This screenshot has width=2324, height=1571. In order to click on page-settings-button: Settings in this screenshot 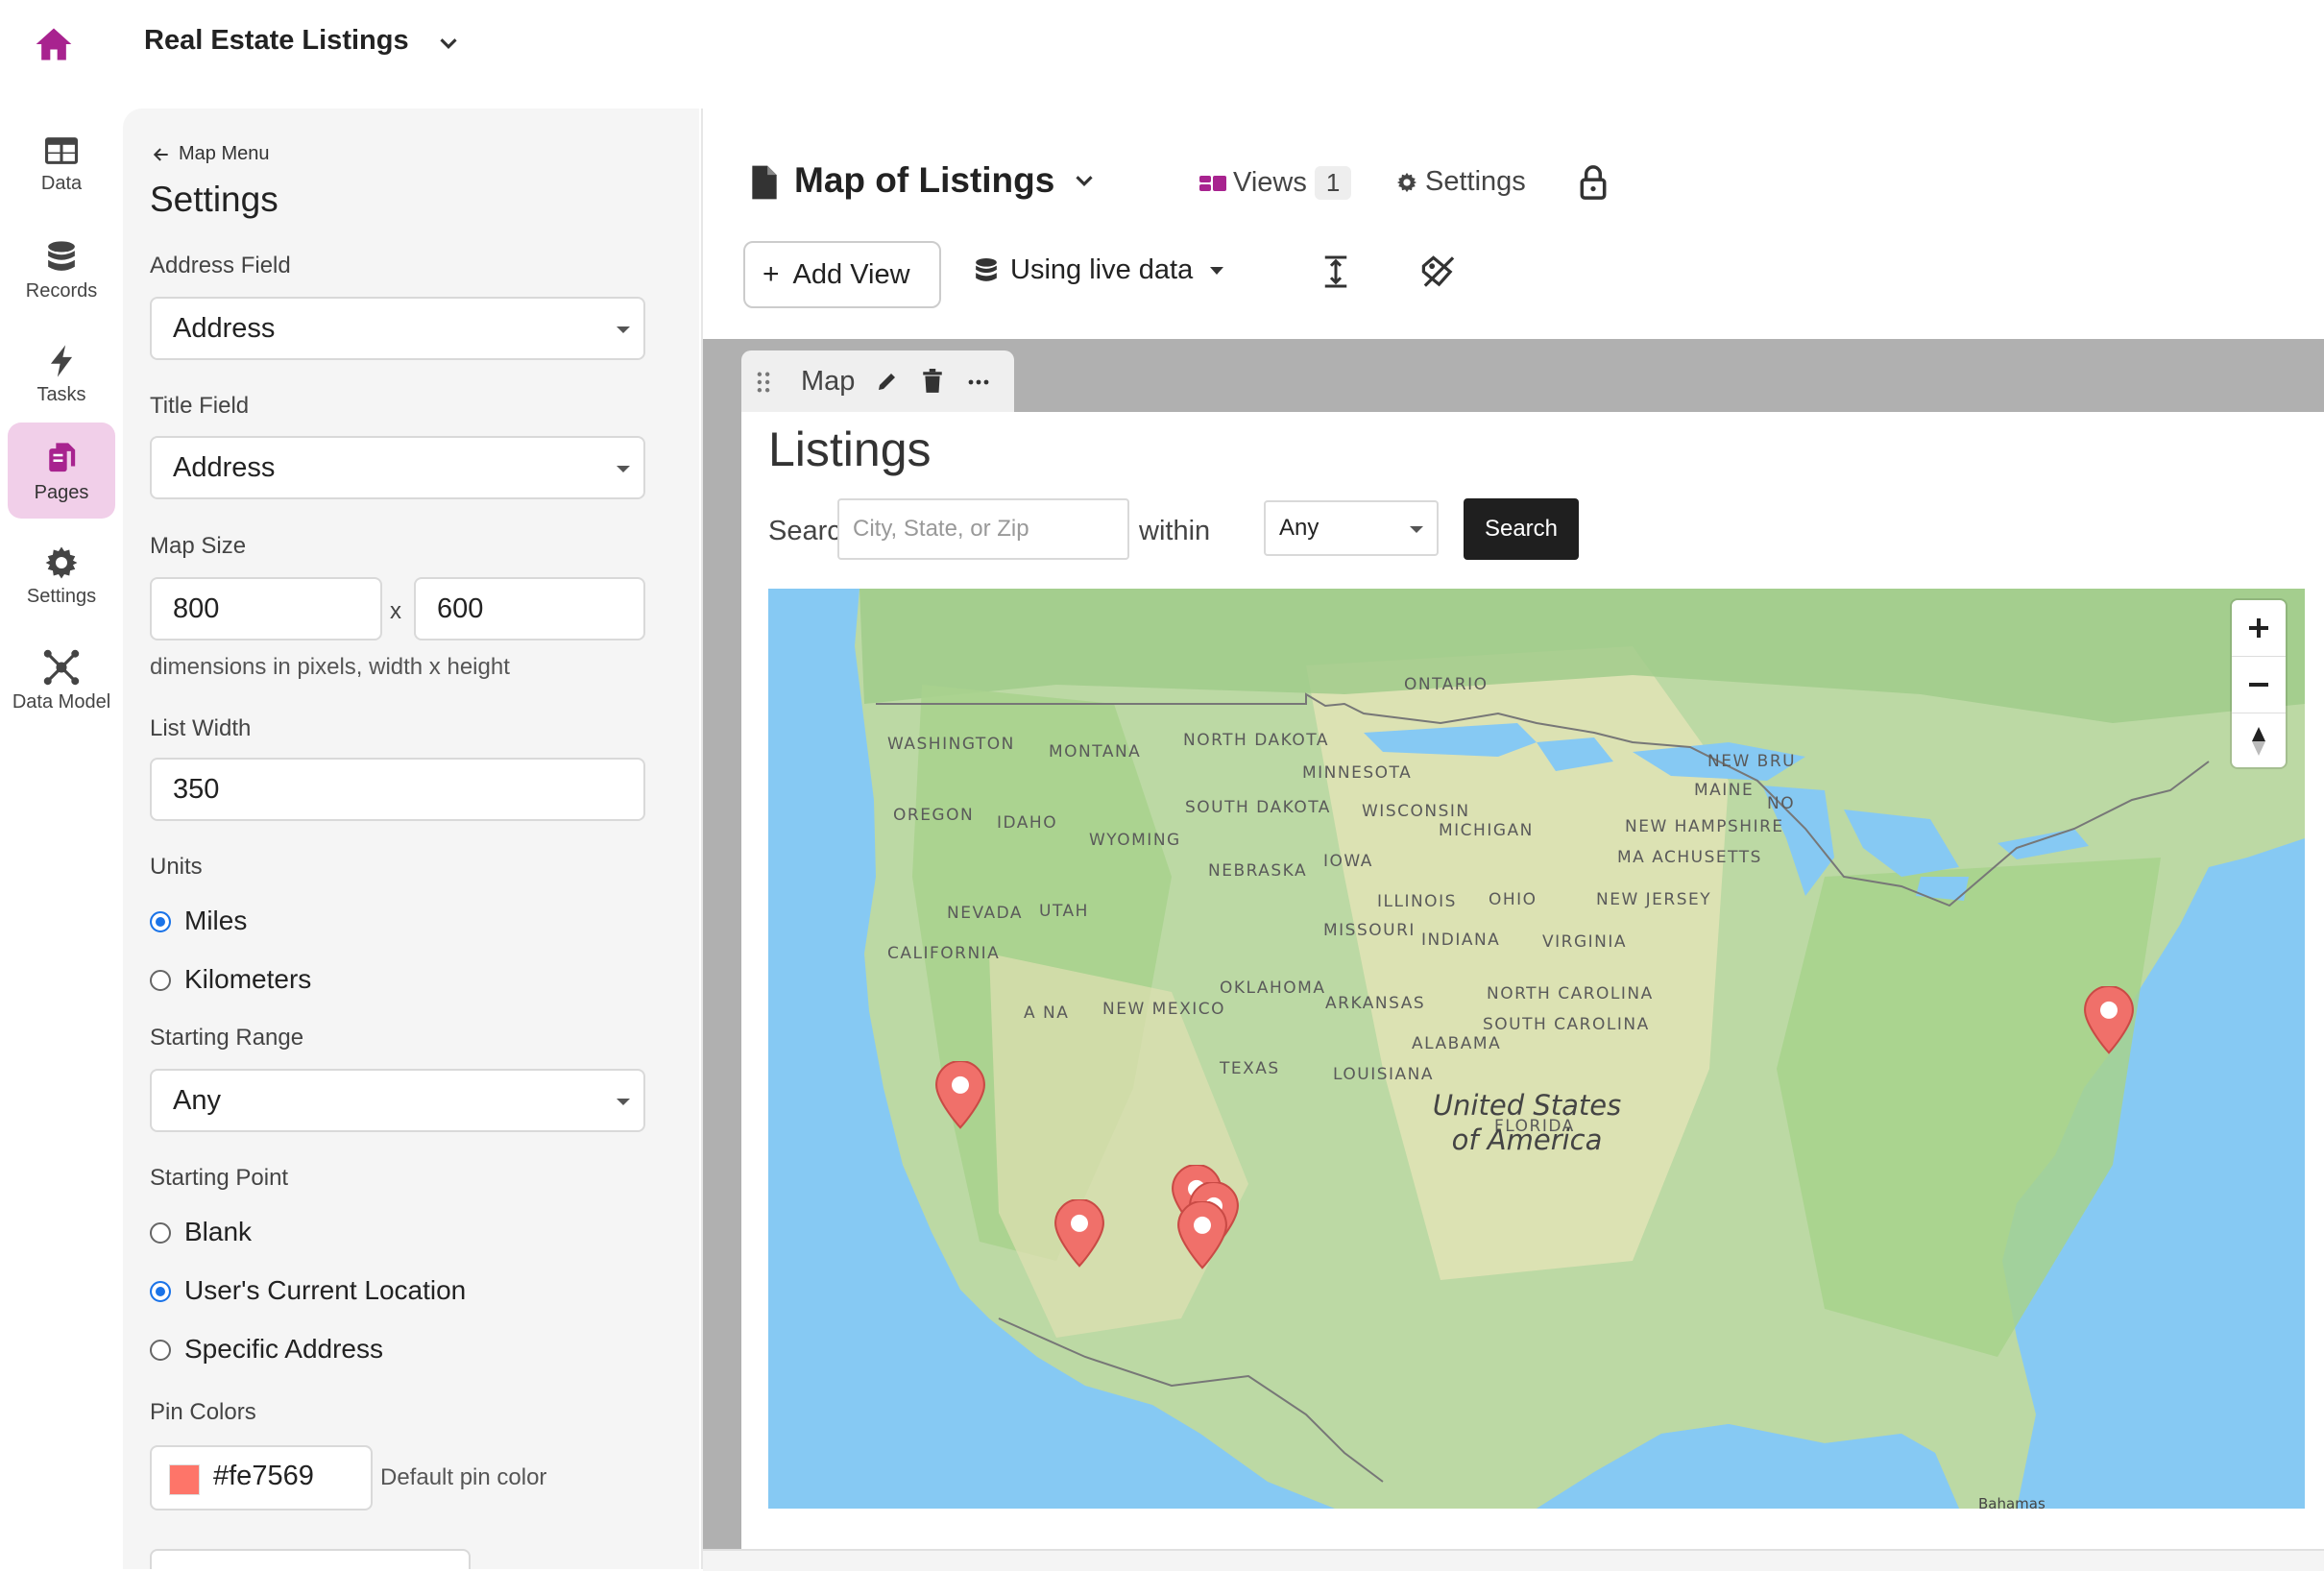, I will do `click(1461, 182)`.